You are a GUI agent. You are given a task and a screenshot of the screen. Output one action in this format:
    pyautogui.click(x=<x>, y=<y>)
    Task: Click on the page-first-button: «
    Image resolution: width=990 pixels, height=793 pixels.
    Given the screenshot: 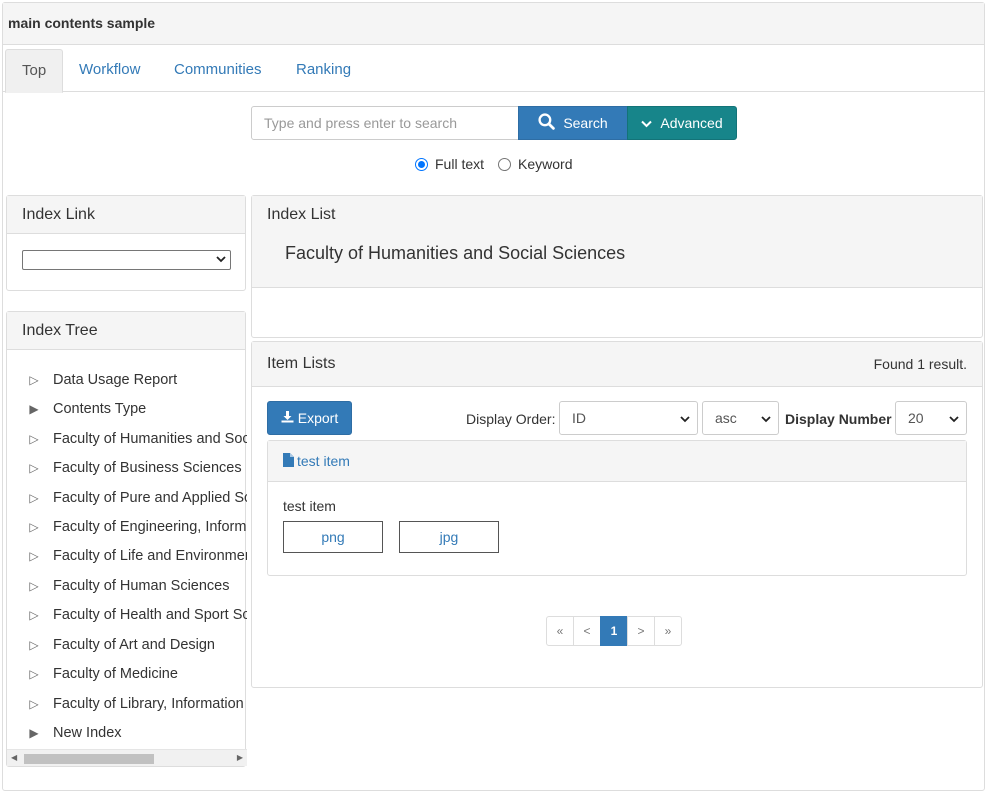 What is the action you would take?
    pyautogui.click(x=560, y=631)
    